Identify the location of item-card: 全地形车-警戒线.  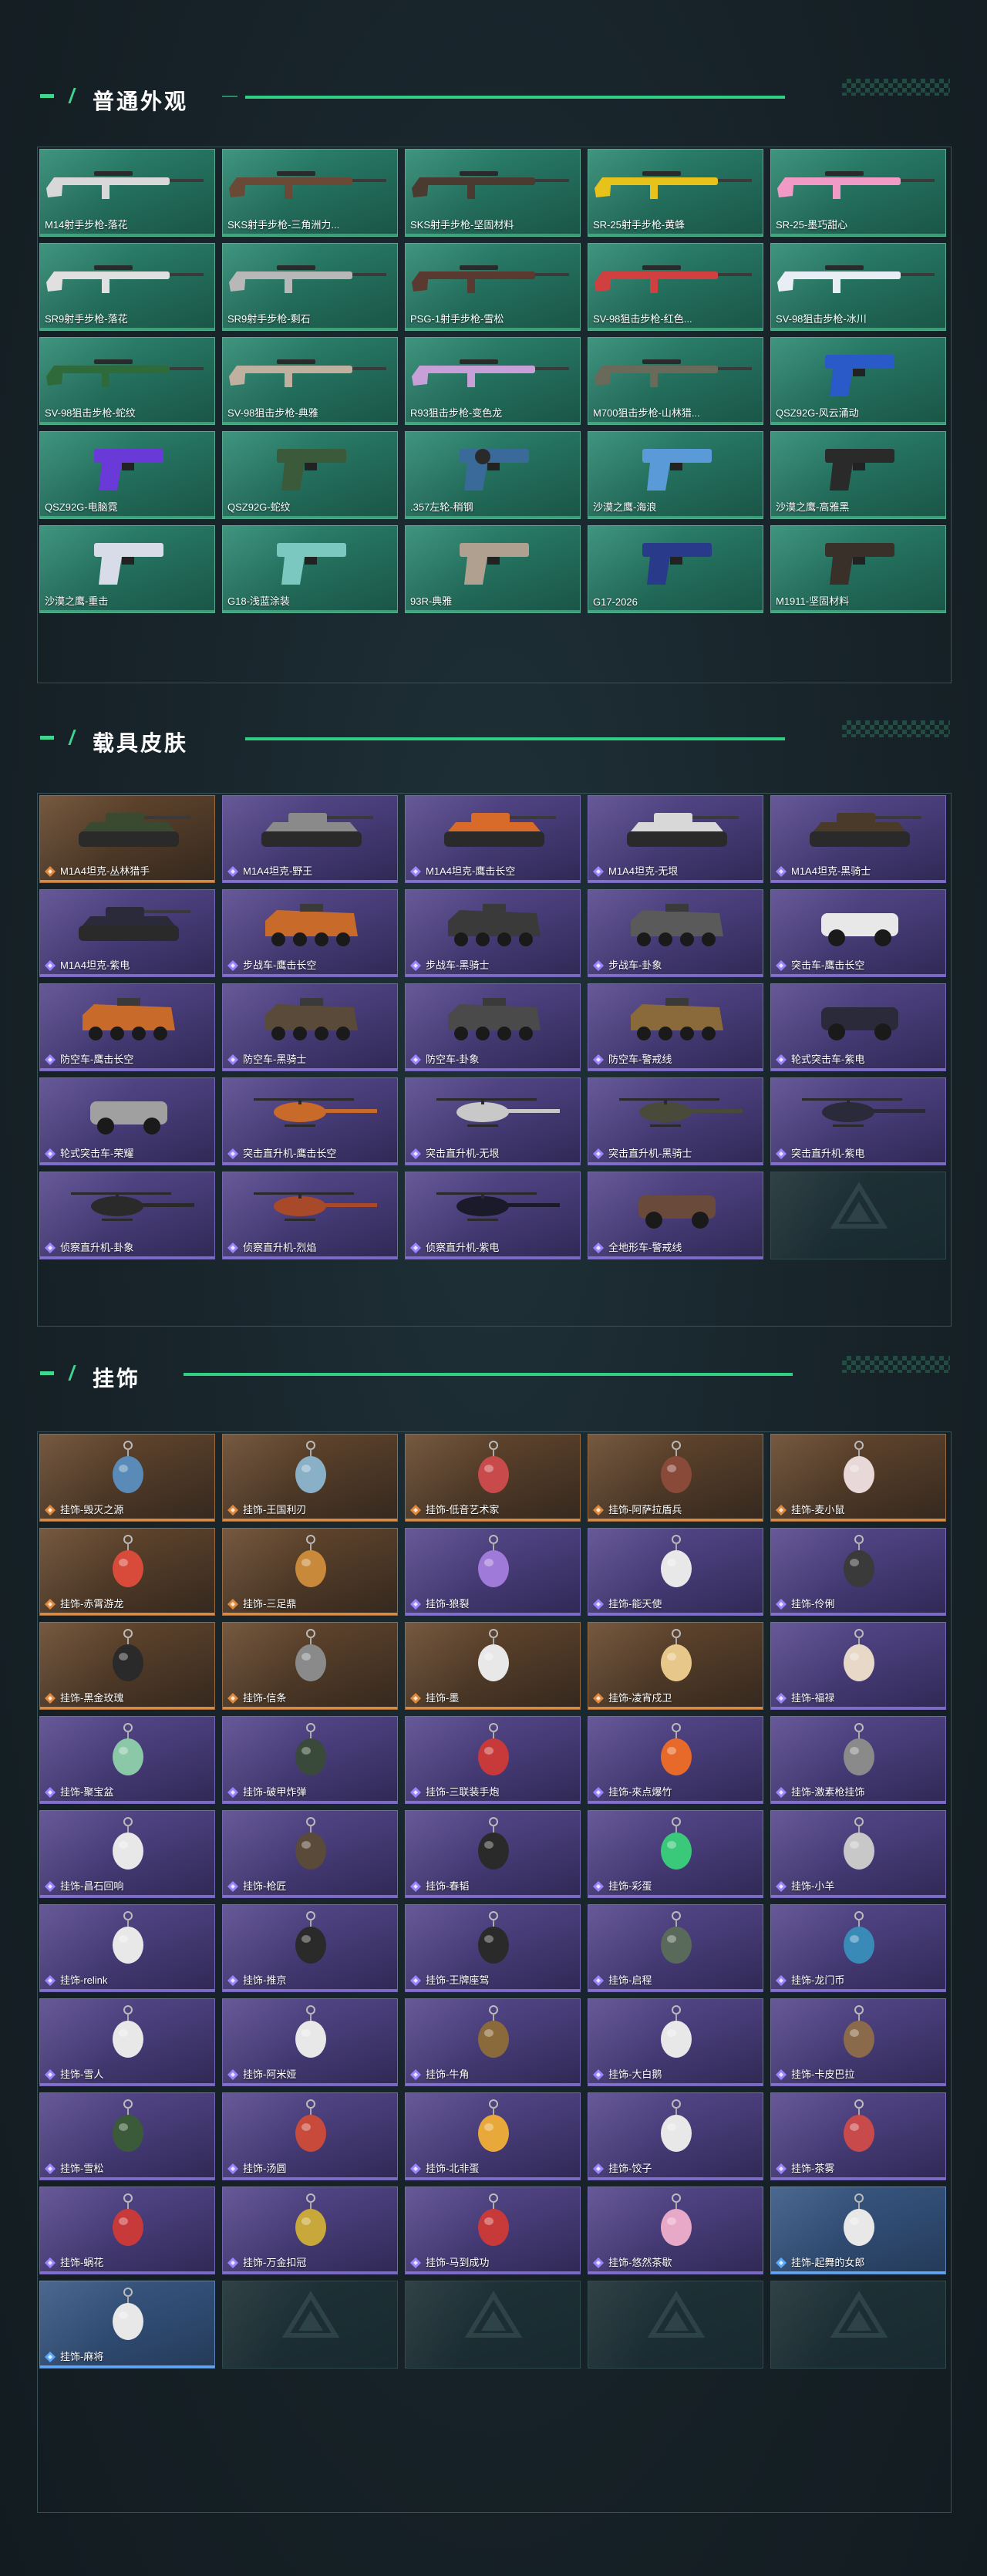
(676, 1215).